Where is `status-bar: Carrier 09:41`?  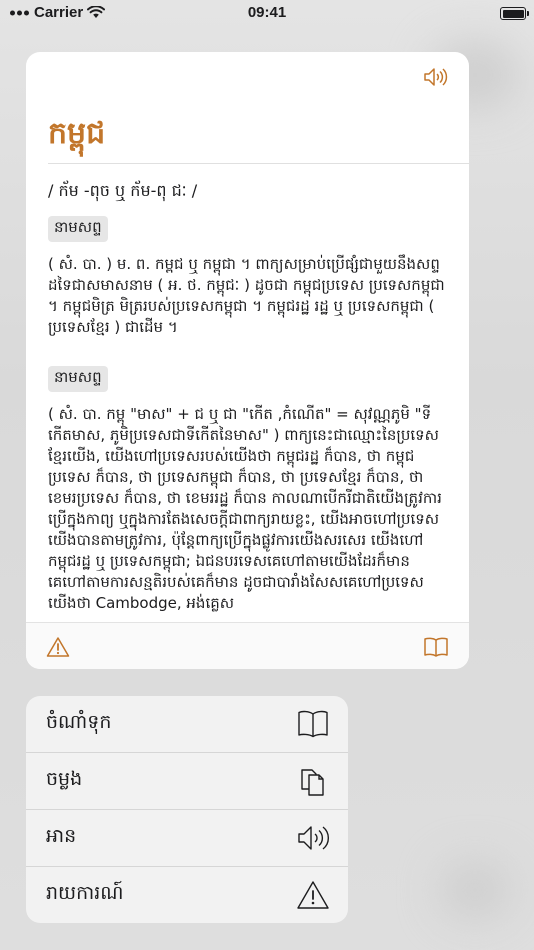 status-bar: Carrier 09:41 is located at coordinates (267, 14).